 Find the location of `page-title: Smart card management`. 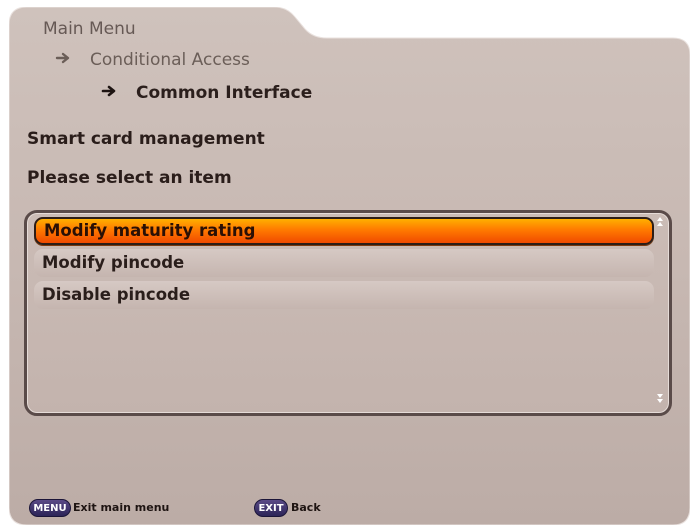

page-title: Smart card management is located at coordinates (146, 139).